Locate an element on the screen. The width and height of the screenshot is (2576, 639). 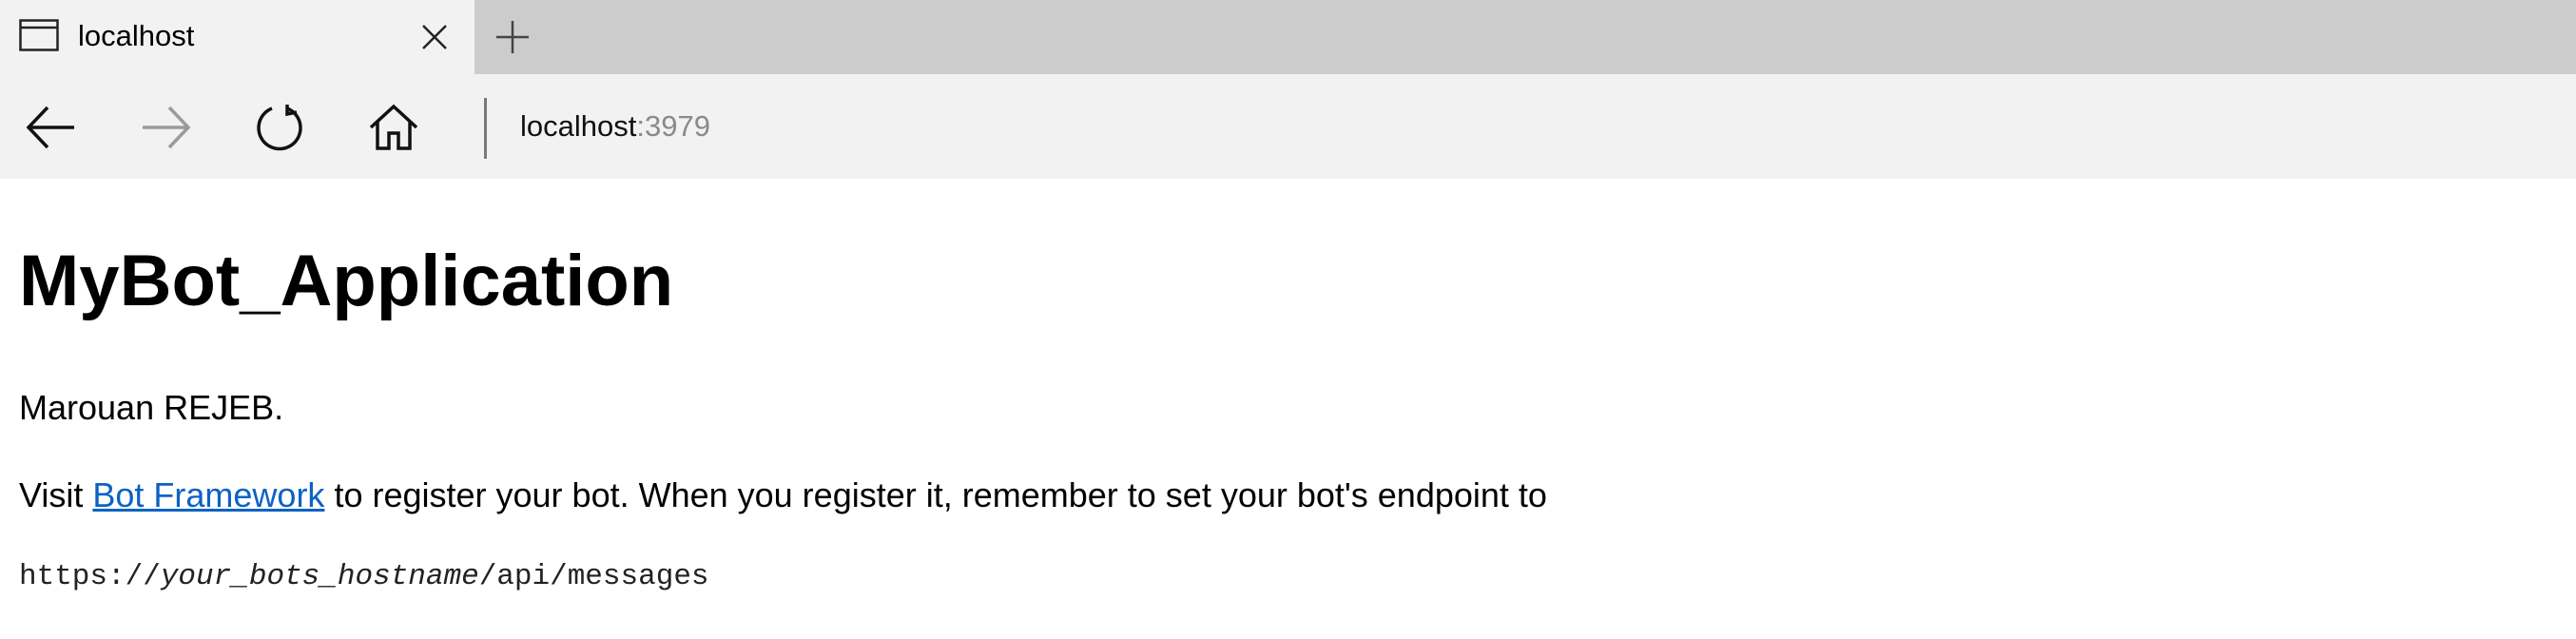
tab-title: localhost is located at coordinates (136, 35).